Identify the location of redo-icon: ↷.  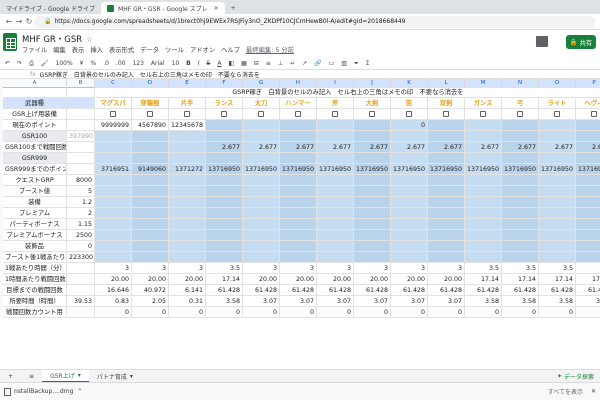
(19, 63).